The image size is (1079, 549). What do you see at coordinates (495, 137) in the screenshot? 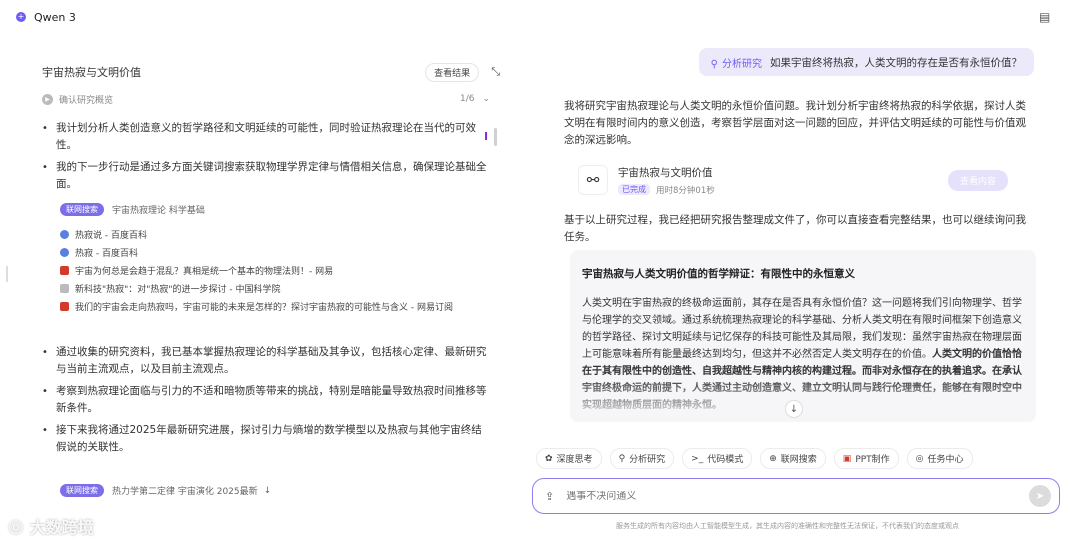
I see `scrollbar` at bounding box center [495, 137].